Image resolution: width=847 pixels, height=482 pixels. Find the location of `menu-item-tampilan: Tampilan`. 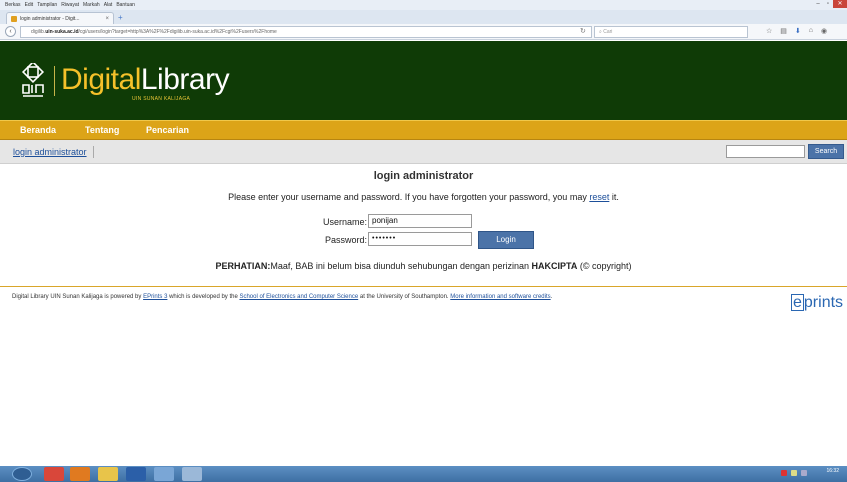

menu-item-tampilan: Tampilan is located at coordinates (47, 5).